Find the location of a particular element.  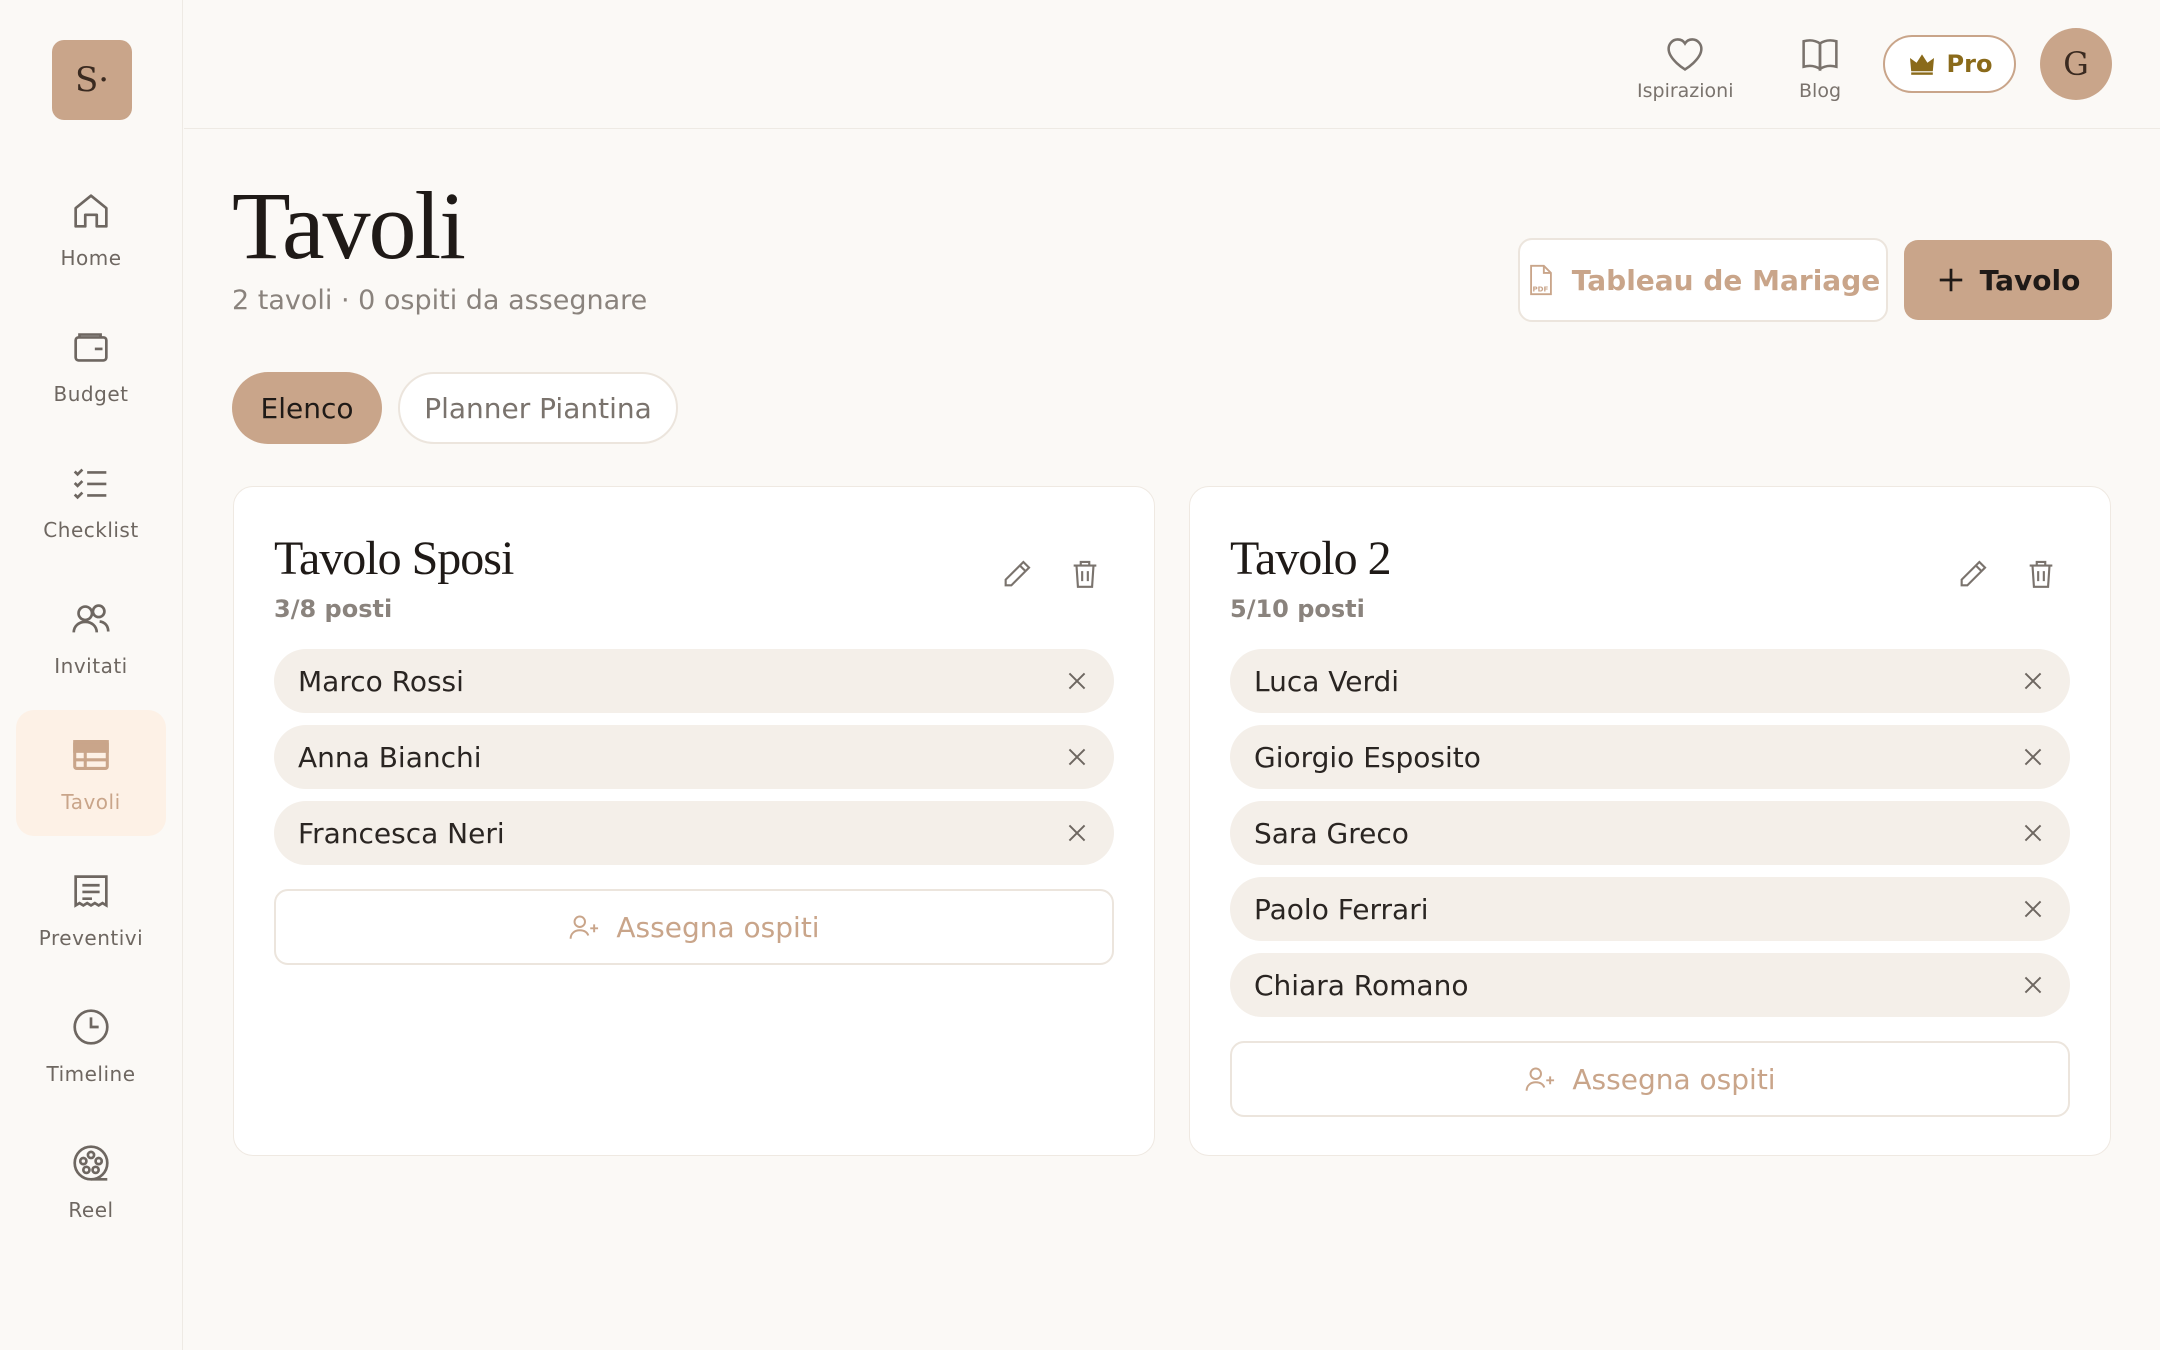

add-table-label: Tavolo is located at coordinates (2030, 280).